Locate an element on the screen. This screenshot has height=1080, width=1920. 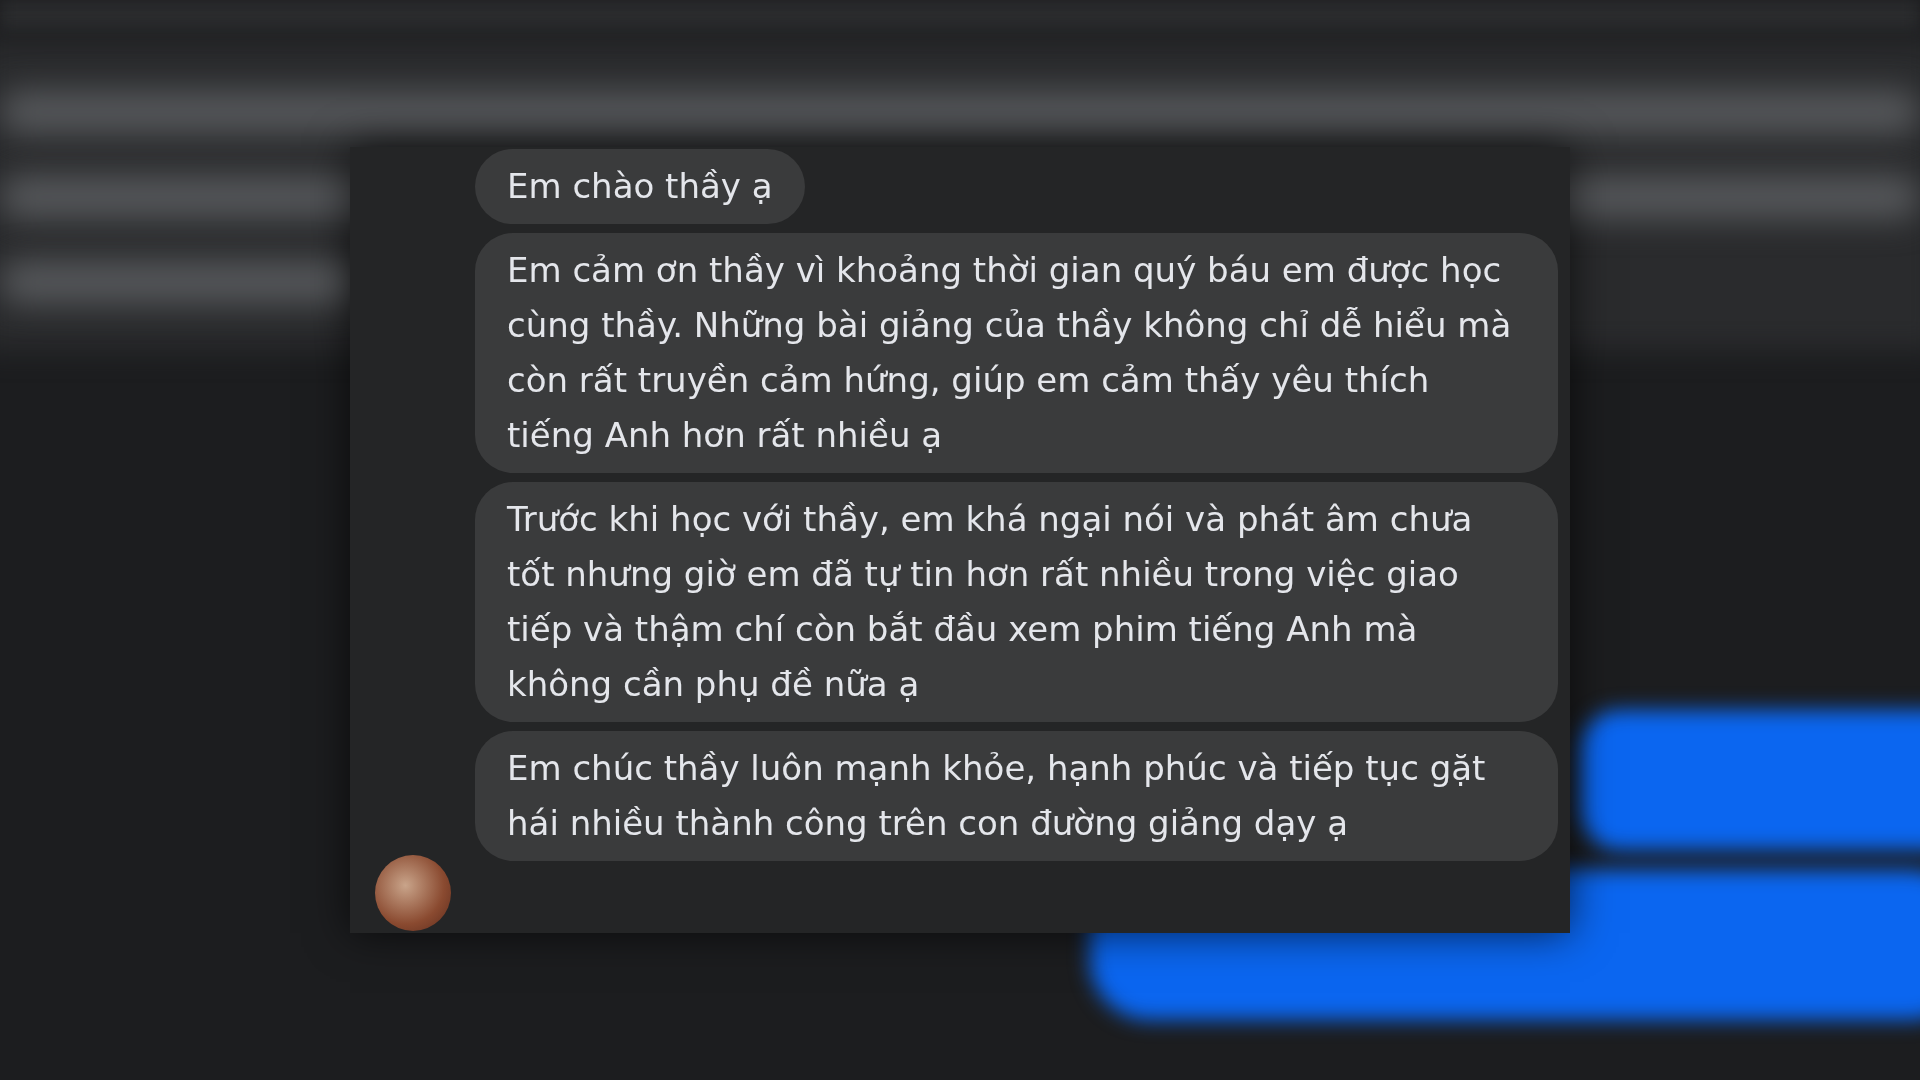
message-bubble: Em chúc thầy luôn mạnh khỏe, hạnh phúc và tiếp tục gặt hái nhiều thành công trên con đường giảng dạy ạ is located at coordinates (1016, 796).